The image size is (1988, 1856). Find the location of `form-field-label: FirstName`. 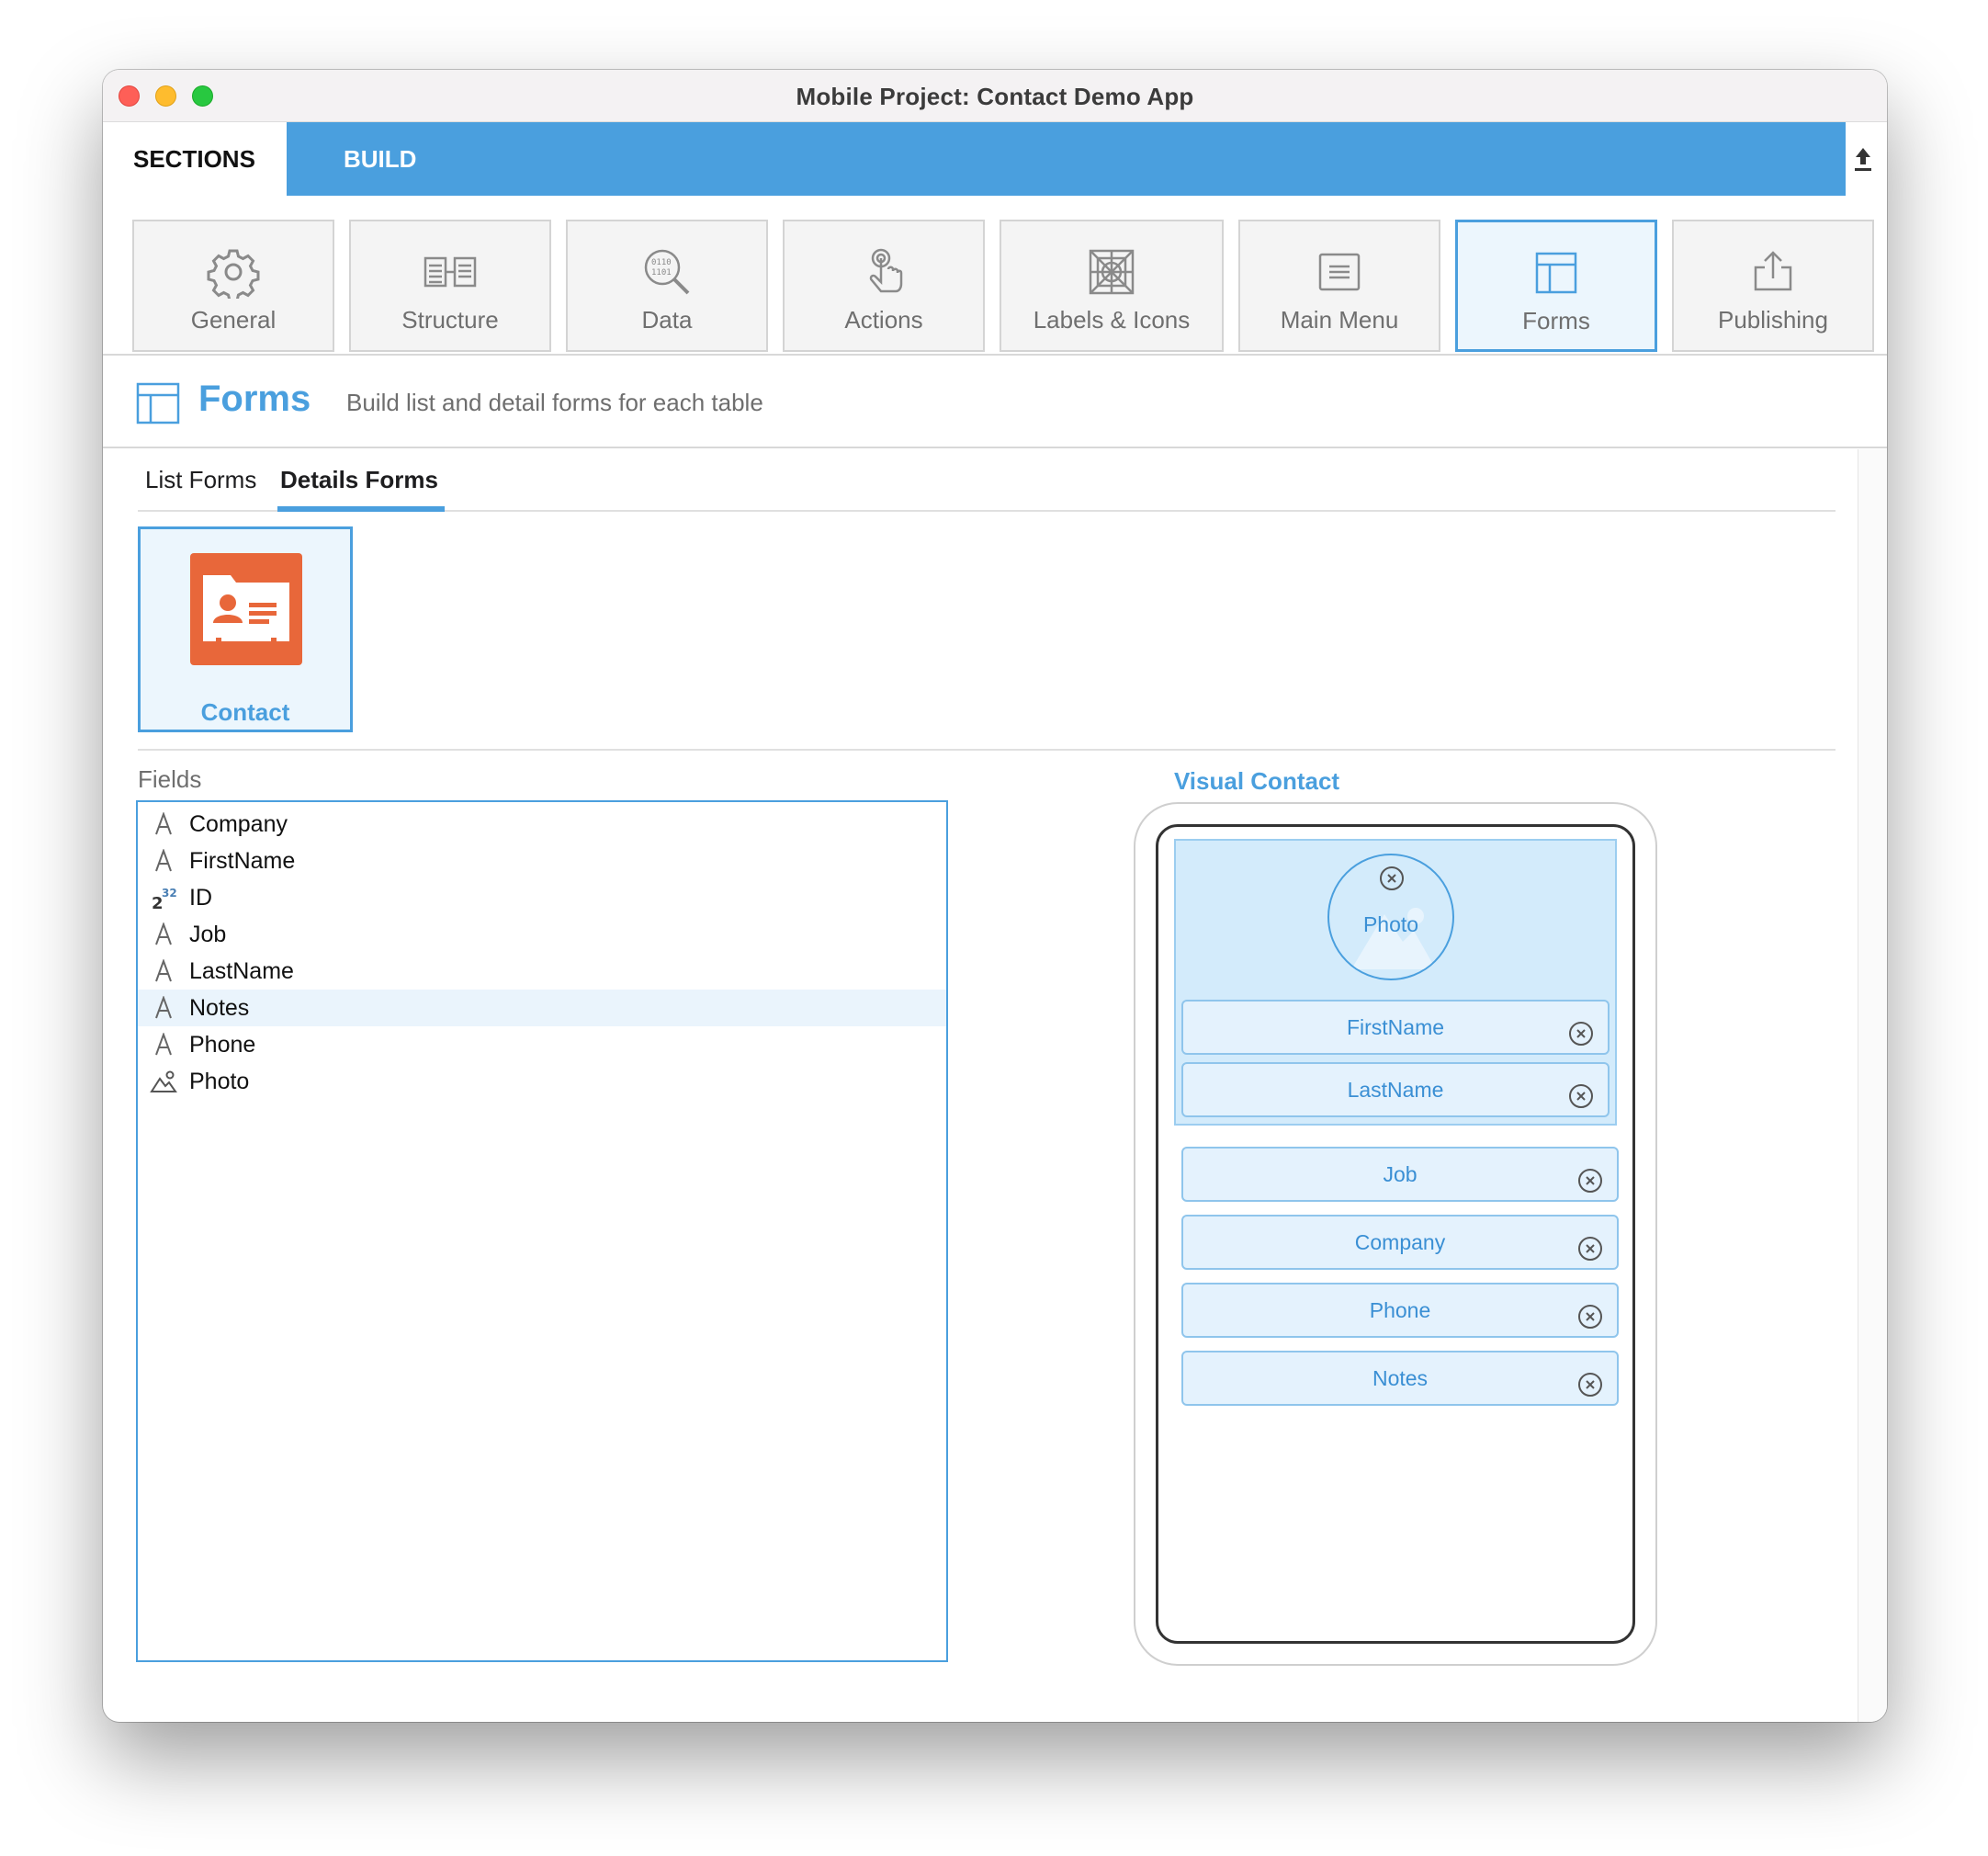

form-field-label: FirstName is located at coordinates (1395, 1027).